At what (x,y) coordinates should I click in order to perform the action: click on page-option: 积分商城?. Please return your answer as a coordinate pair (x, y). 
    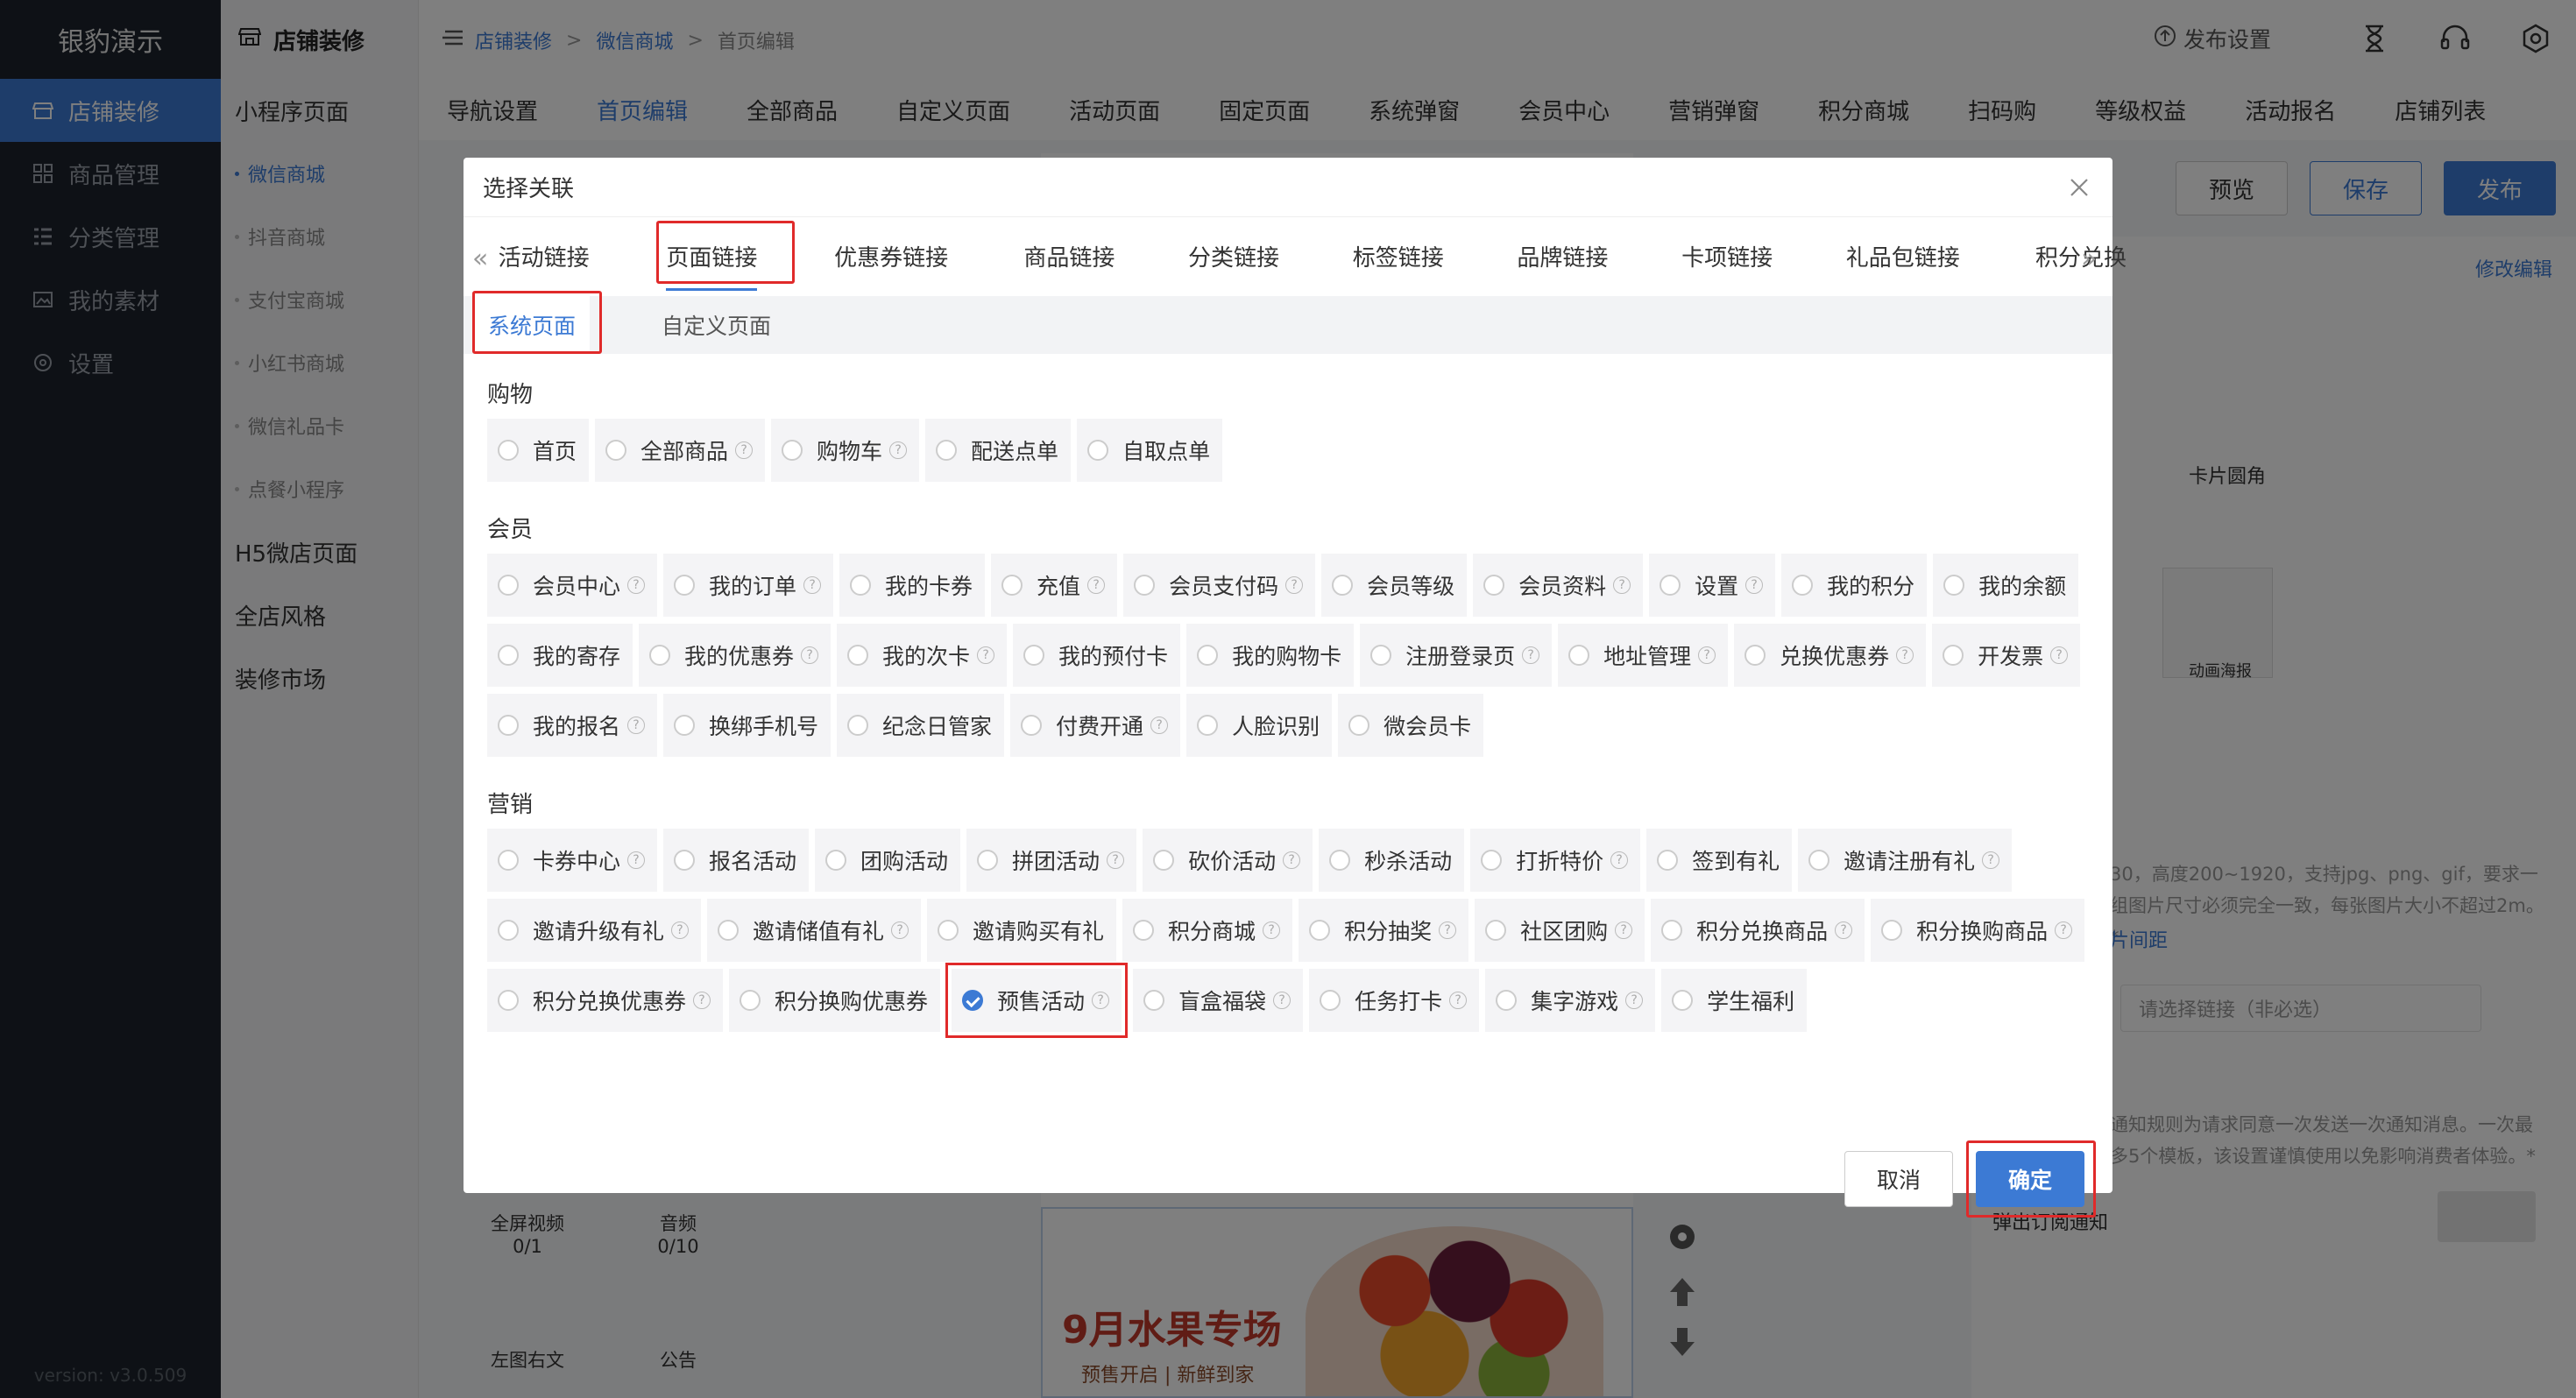
    Looking at the image, I should click on (1207, 930).